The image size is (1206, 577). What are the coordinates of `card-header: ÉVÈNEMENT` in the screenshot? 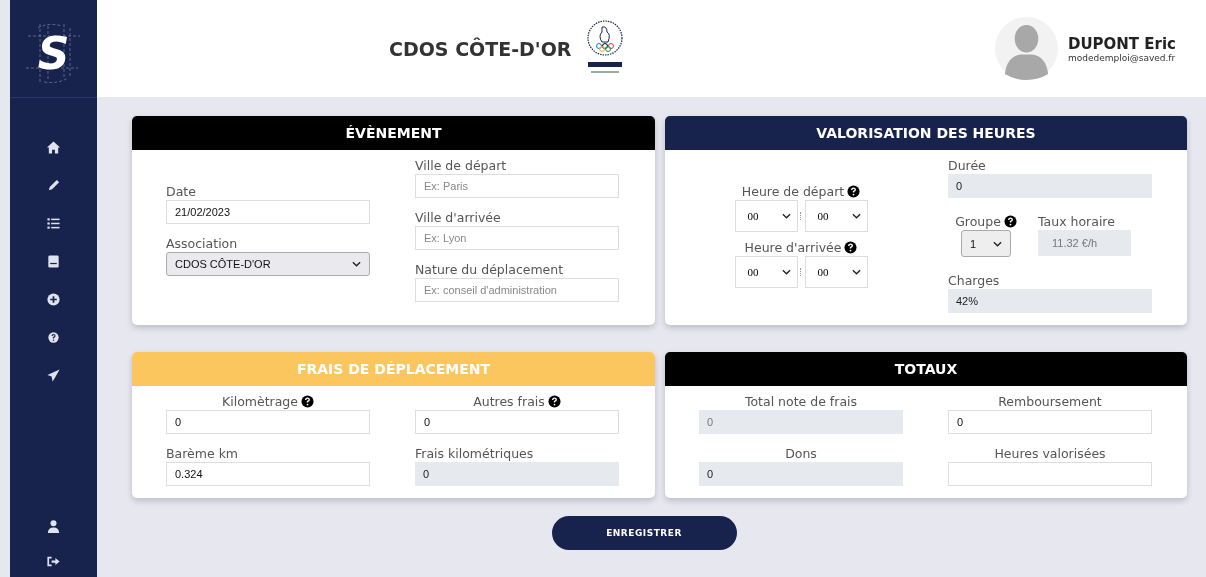 It's located at (393, 133).